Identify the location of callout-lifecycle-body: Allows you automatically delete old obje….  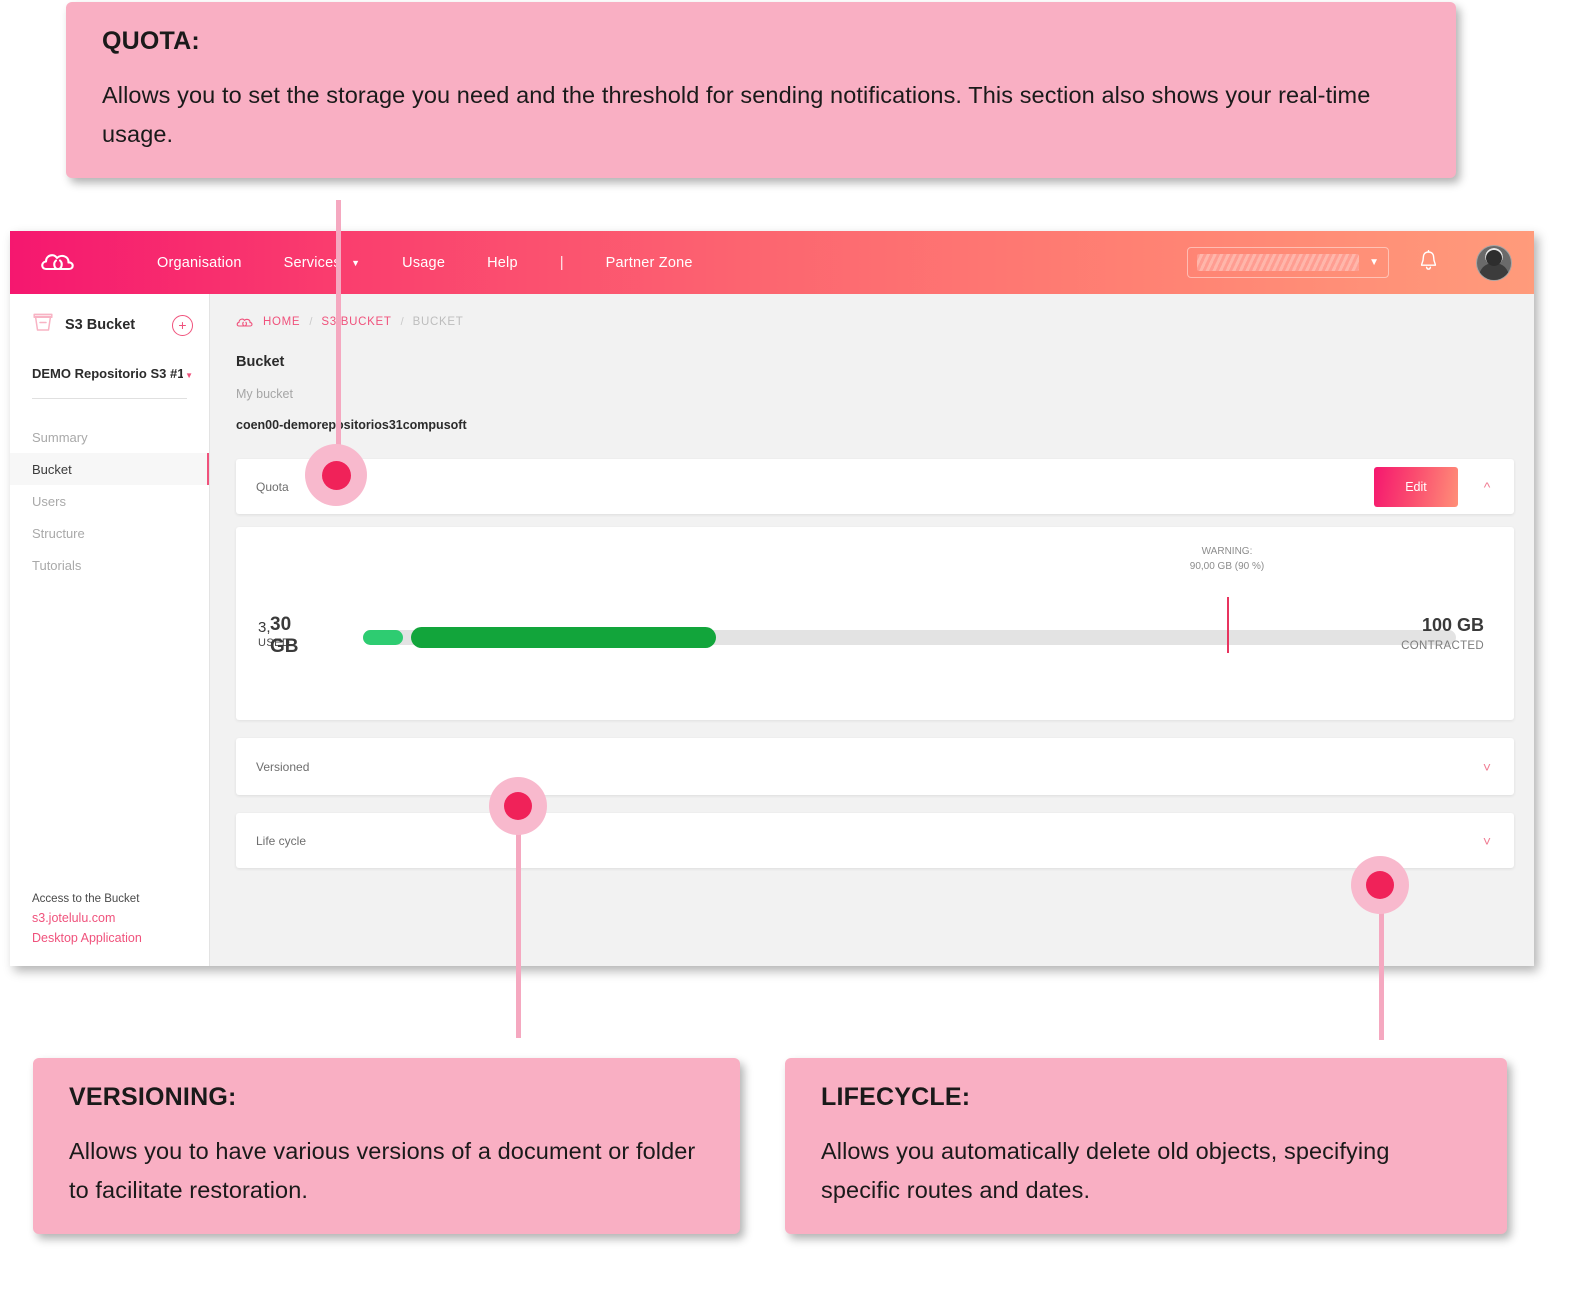
(1105, 1170).